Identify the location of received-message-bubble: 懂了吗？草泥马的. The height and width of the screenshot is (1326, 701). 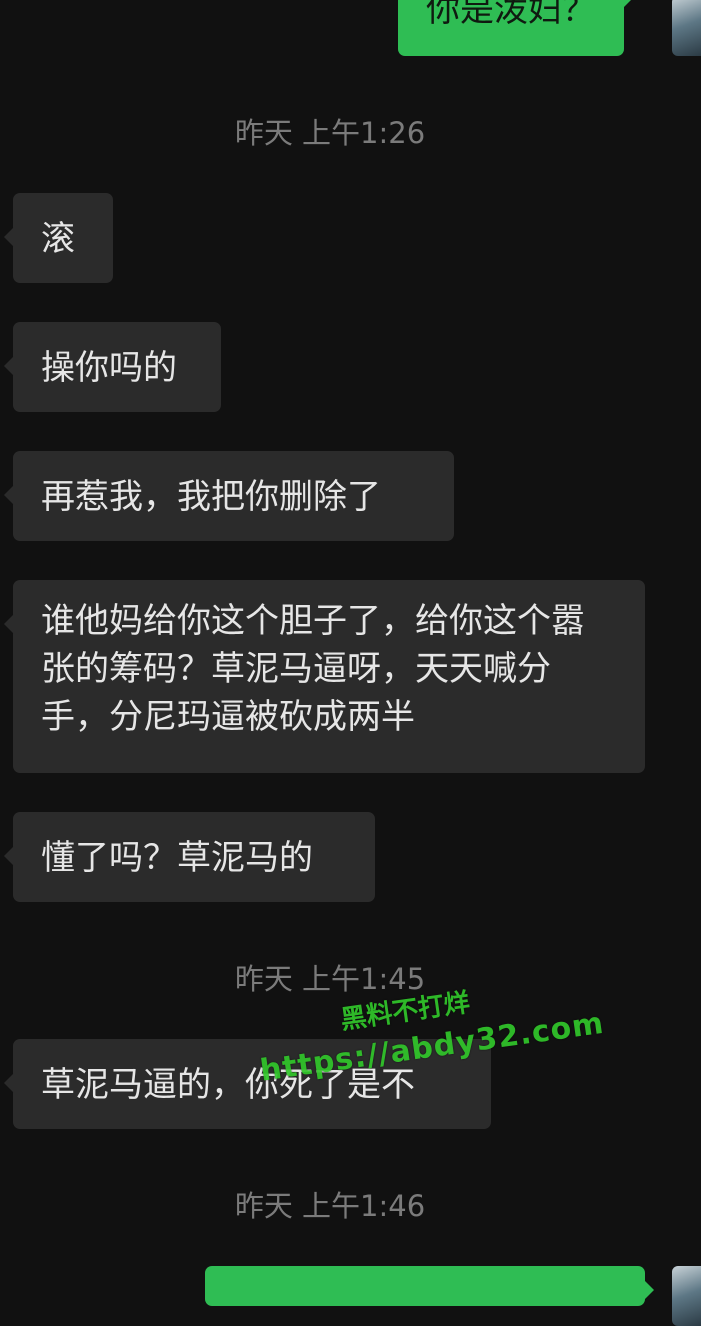
(189, 857).